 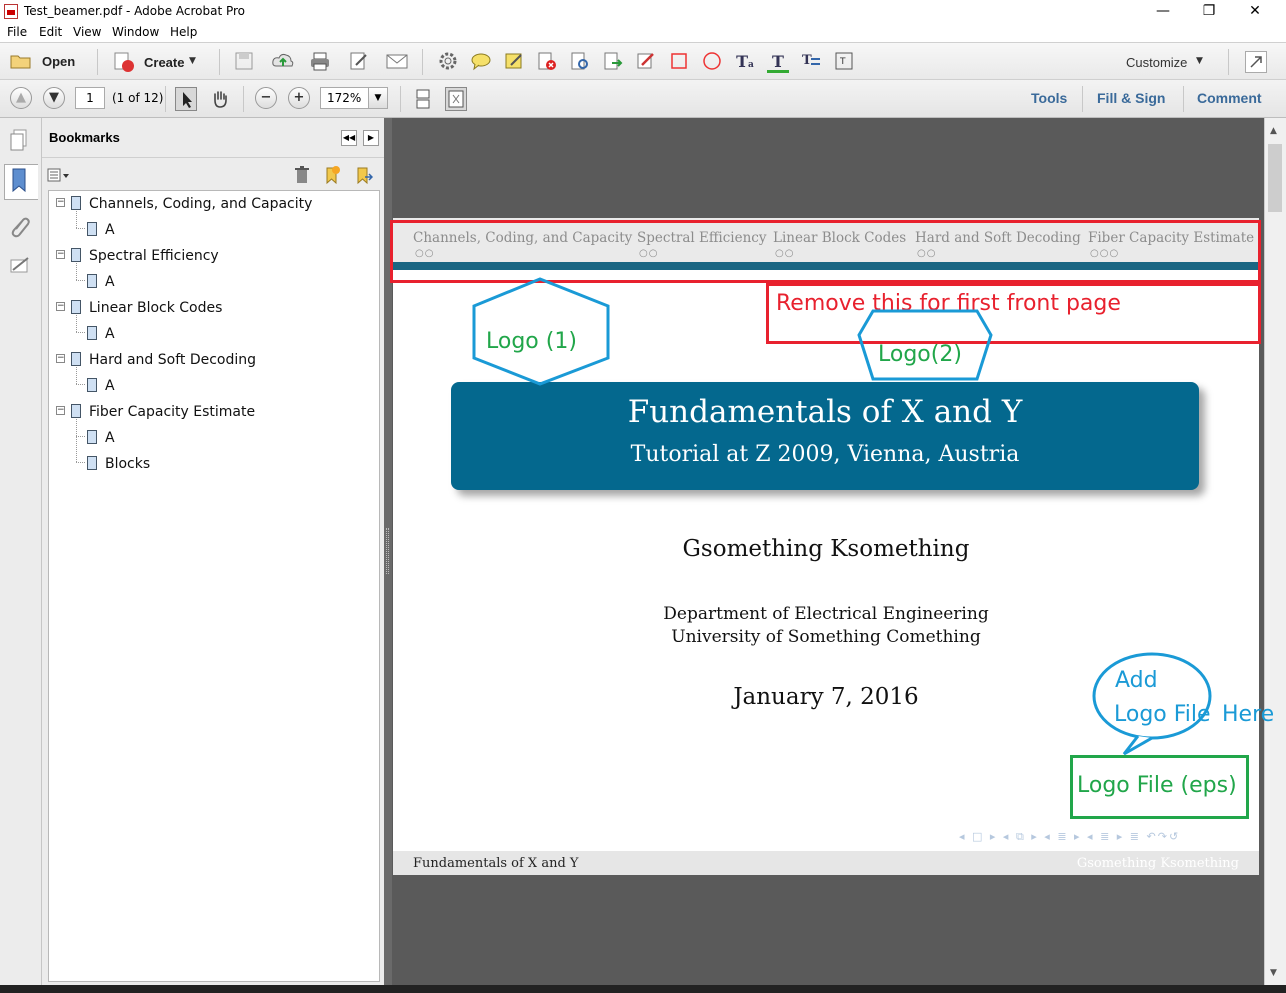 What do you see at coordinates (172, 360) in the screenshot?
I see `bookmark-item: Hard and Soft Decoding` at bounding box center [172, 360].